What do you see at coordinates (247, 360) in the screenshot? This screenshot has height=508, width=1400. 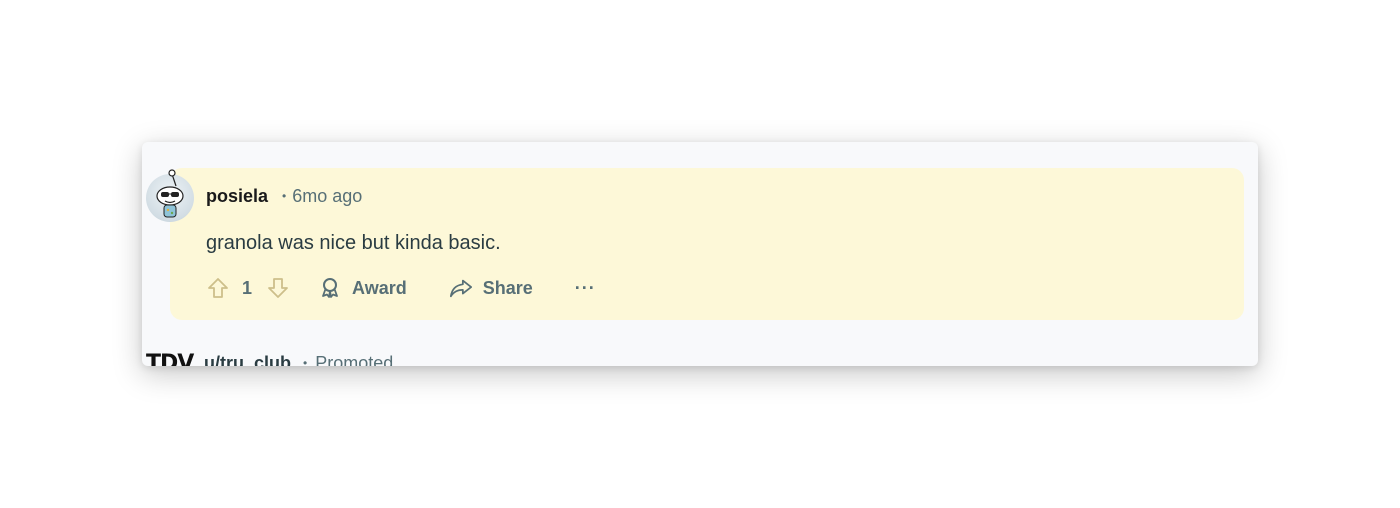 I see `promoted-subreddit-link: u/tru_club` at bounding box center [247, 360].